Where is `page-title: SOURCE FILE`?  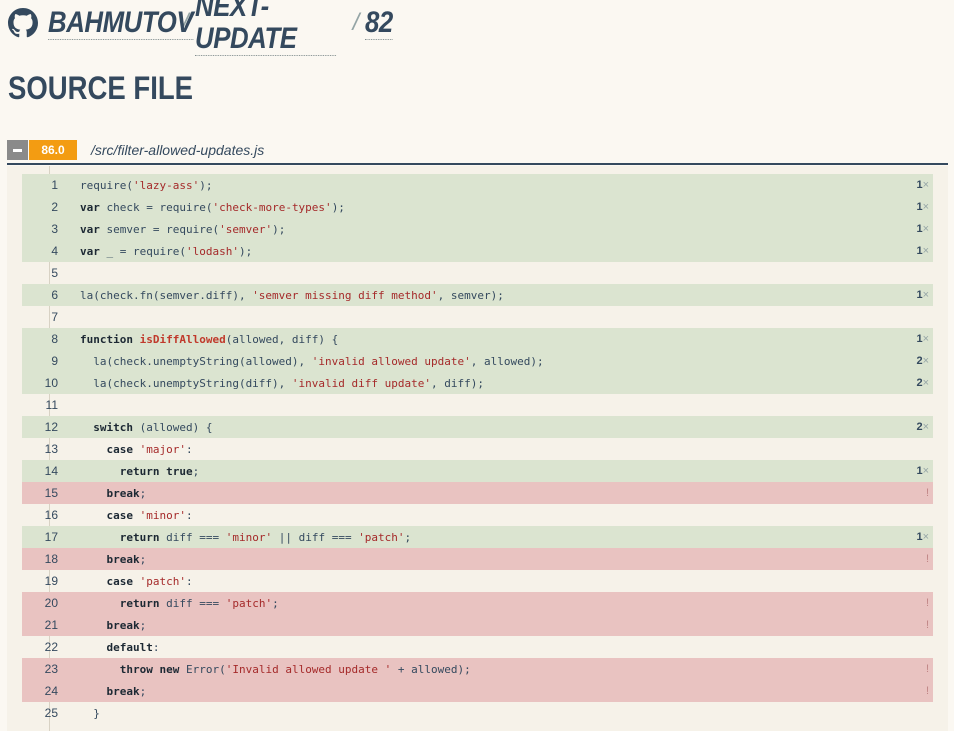
page-title: SOURCE FILE is located at coordinates (101, 88).